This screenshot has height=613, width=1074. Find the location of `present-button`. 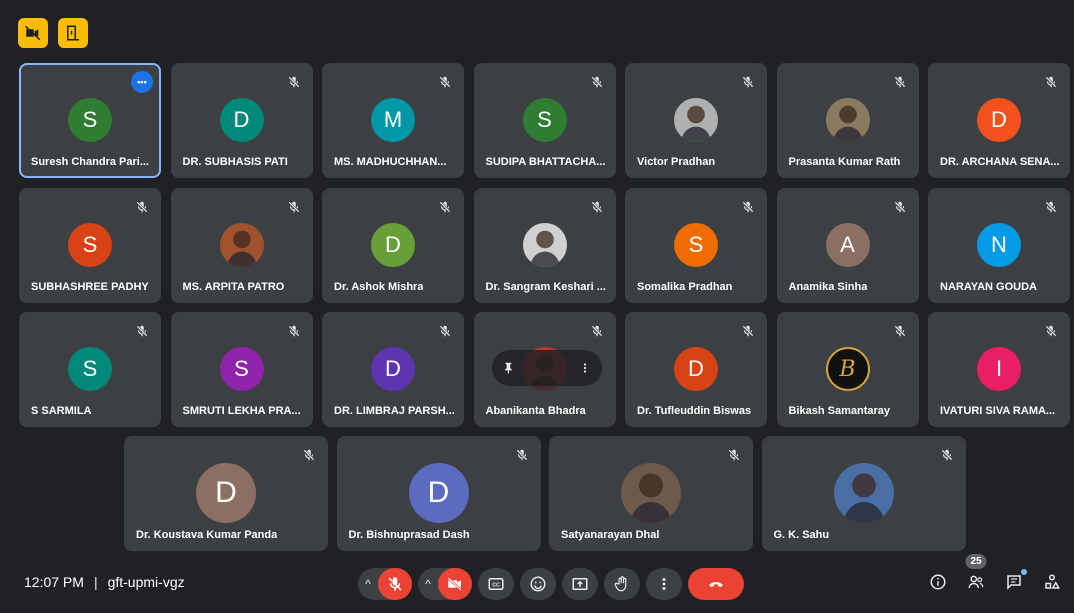

present-button is located at coordinates (580, 584).